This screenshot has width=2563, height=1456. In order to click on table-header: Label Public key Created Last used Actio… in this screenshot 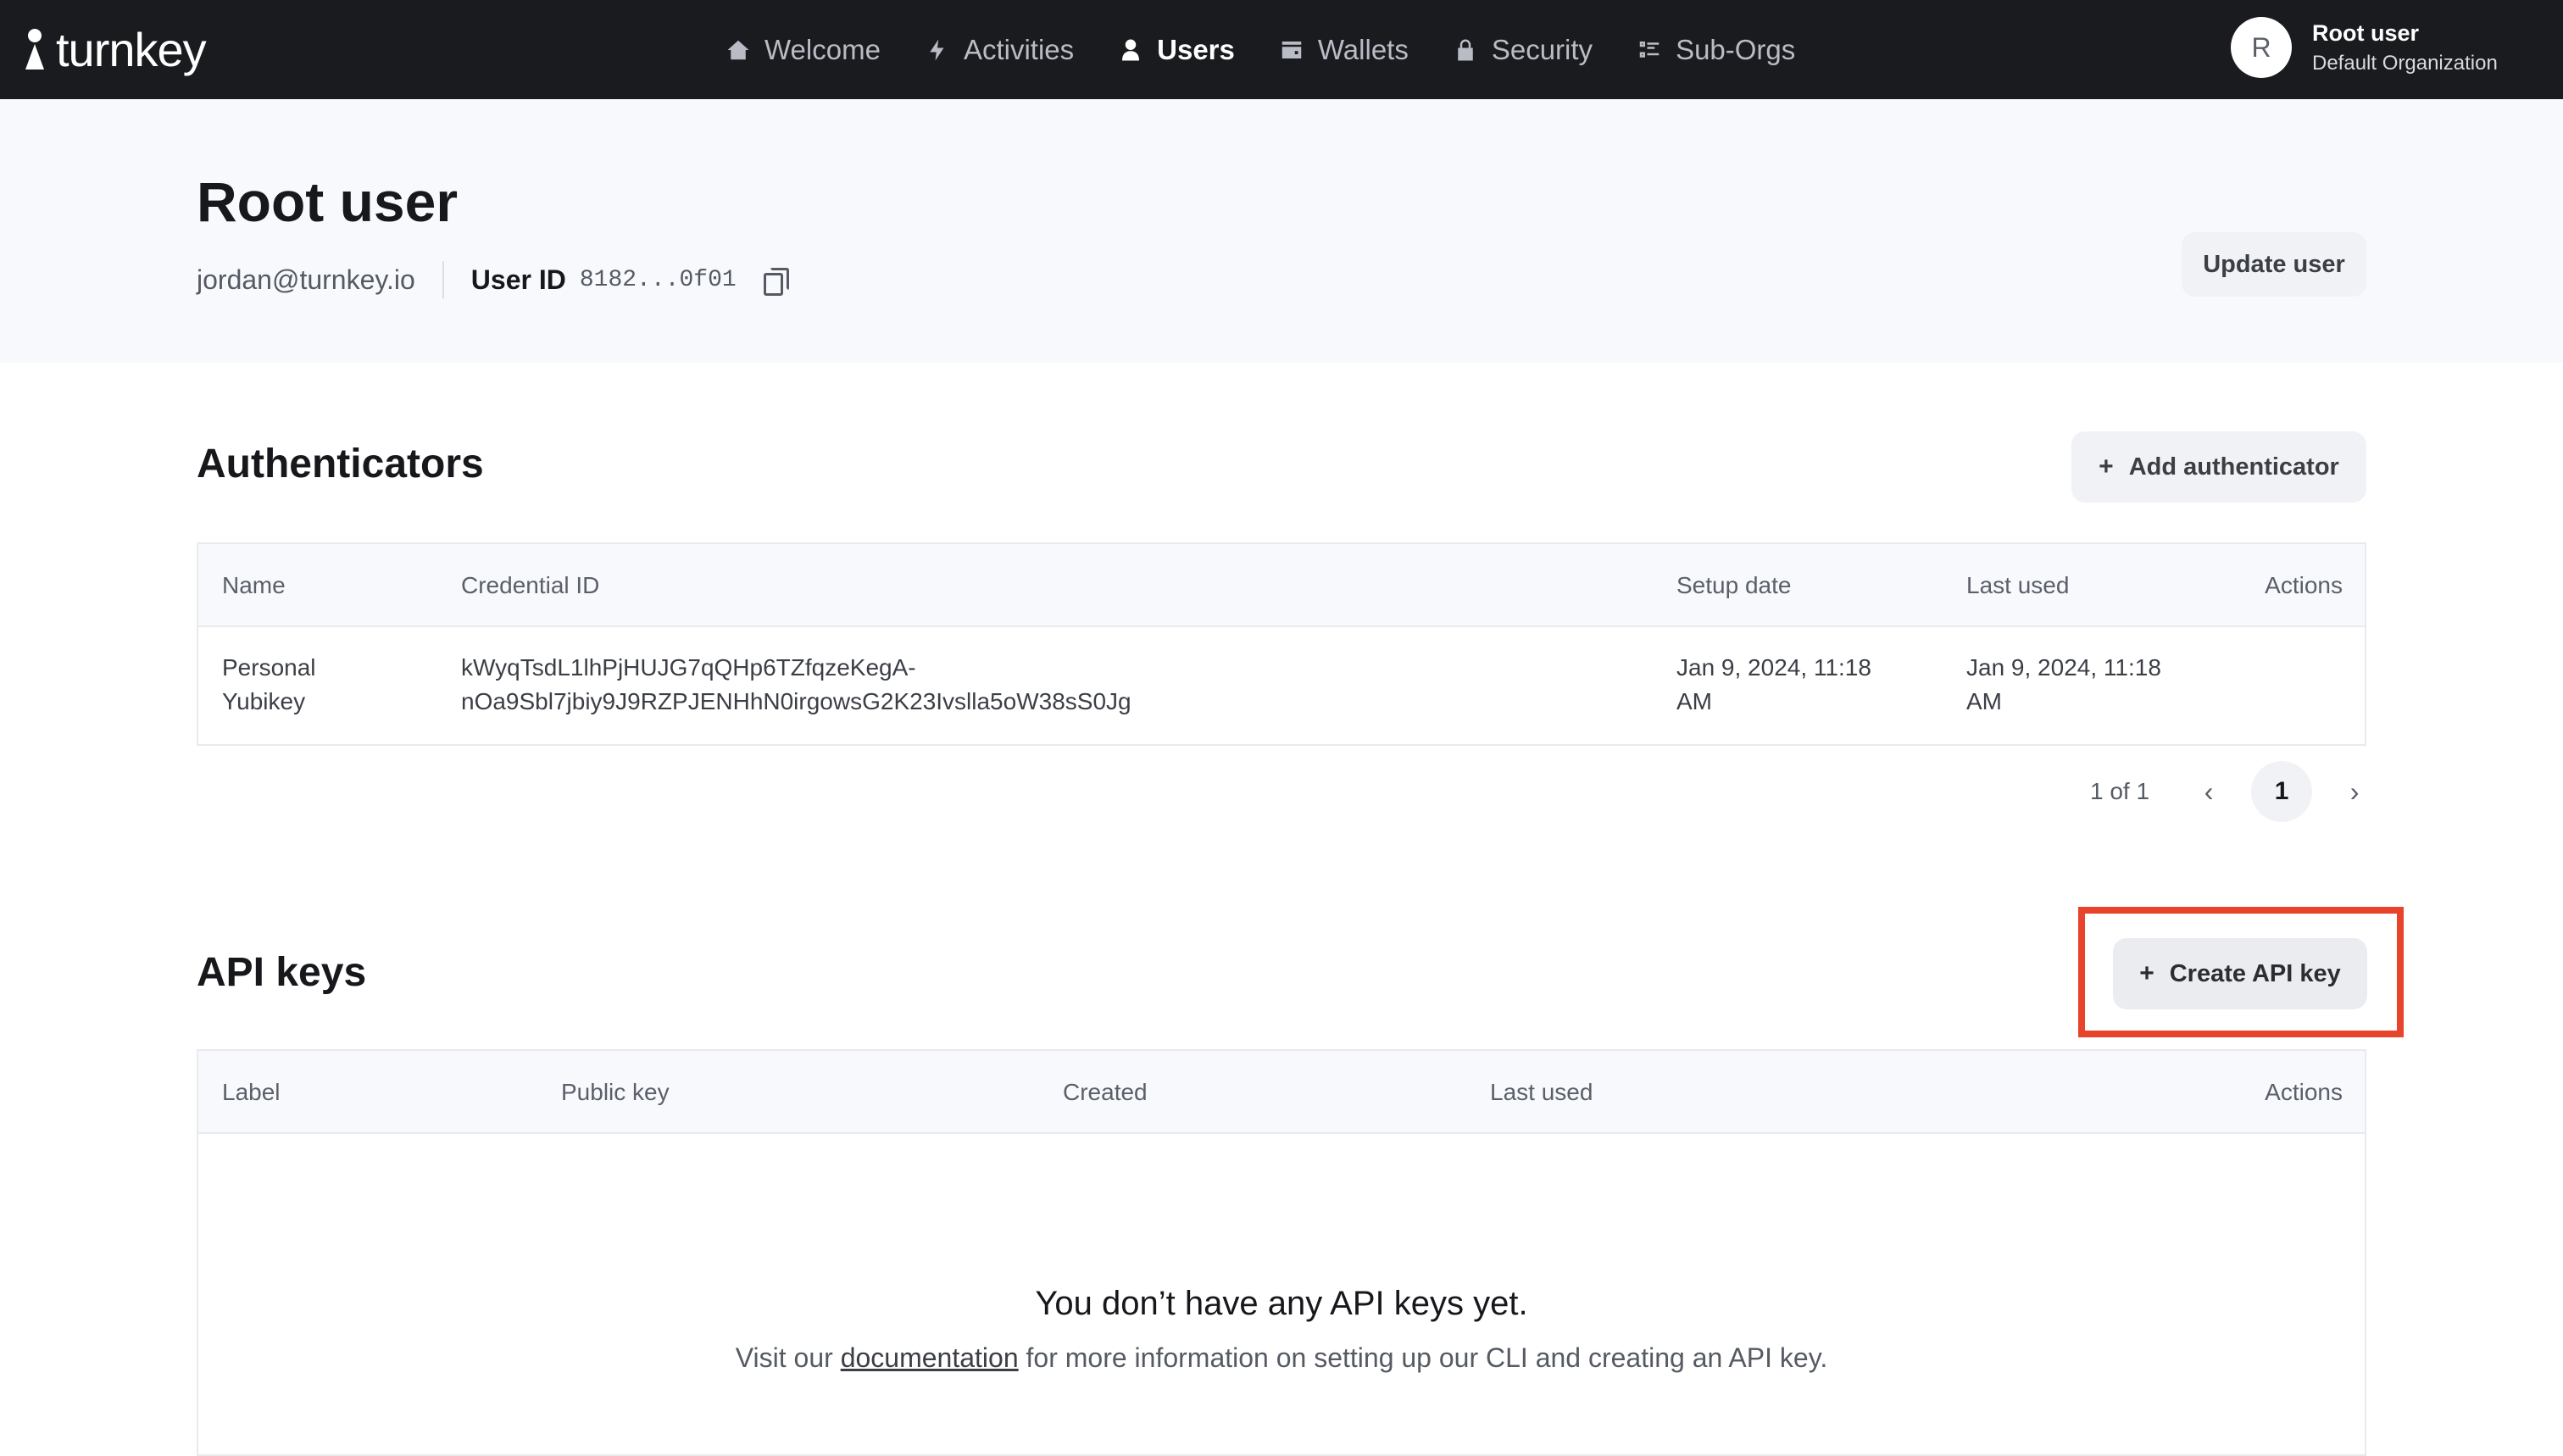, I will do `click(1281, 1092)`.